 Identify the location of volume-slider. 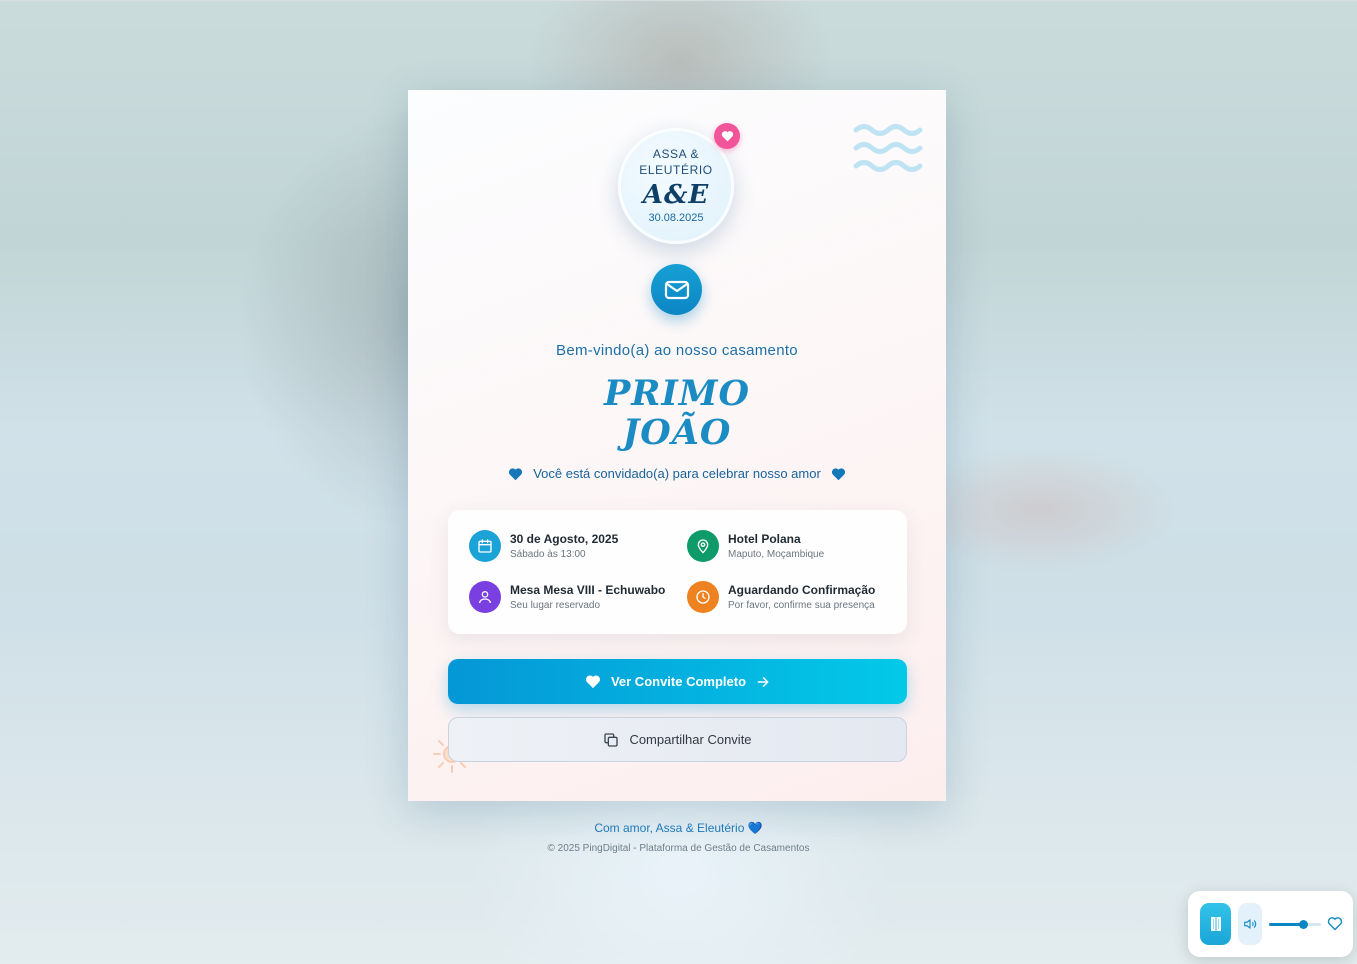
(1295, 924).